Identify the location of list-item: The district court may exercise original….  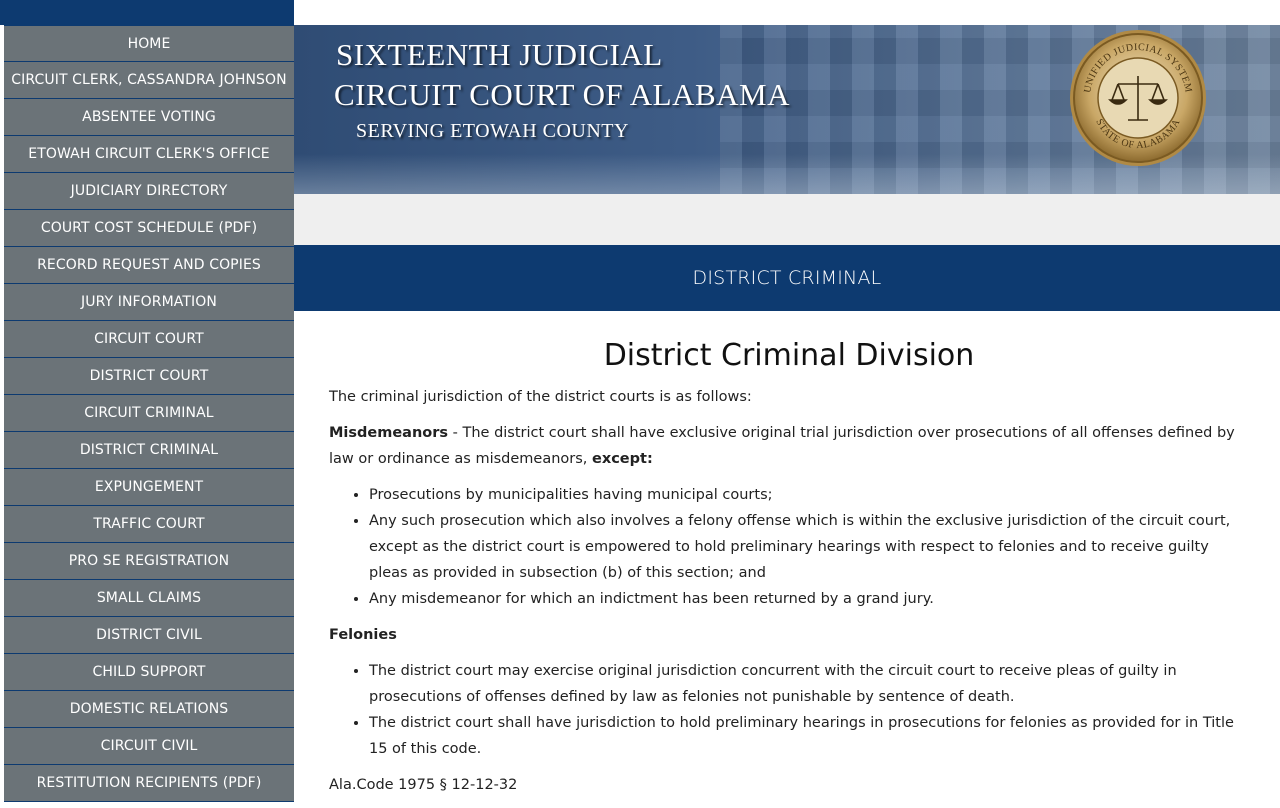
(809, 684).